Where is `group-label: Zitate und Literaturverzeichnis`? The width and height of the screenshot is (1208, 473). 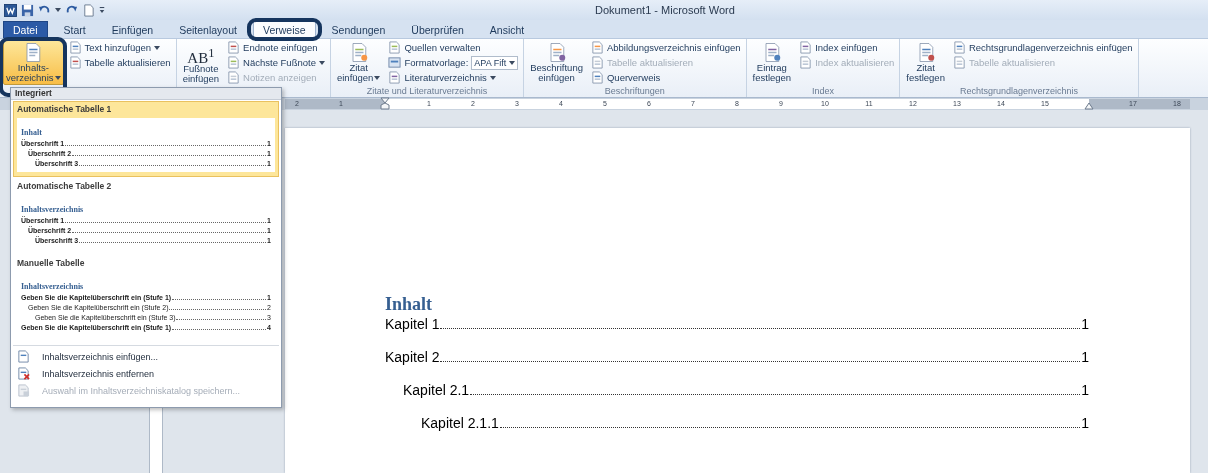
group-label: Zitate und Literaturverzeichnis is located at coordinates (427, 91).